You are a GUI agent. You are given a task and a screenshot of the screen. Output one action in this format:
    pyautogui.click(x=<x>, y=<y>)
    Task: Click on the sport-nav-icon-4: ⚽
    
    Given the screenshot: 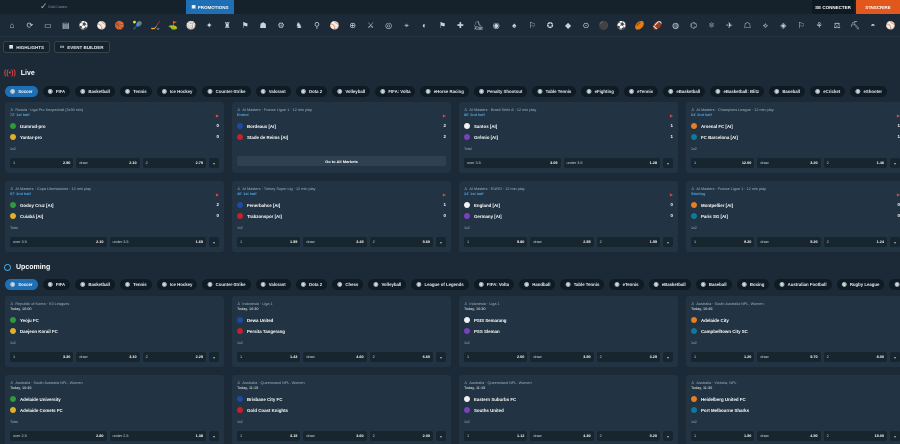 What is the action you would take?
    pyautogui.click(x=84, y=26)
    